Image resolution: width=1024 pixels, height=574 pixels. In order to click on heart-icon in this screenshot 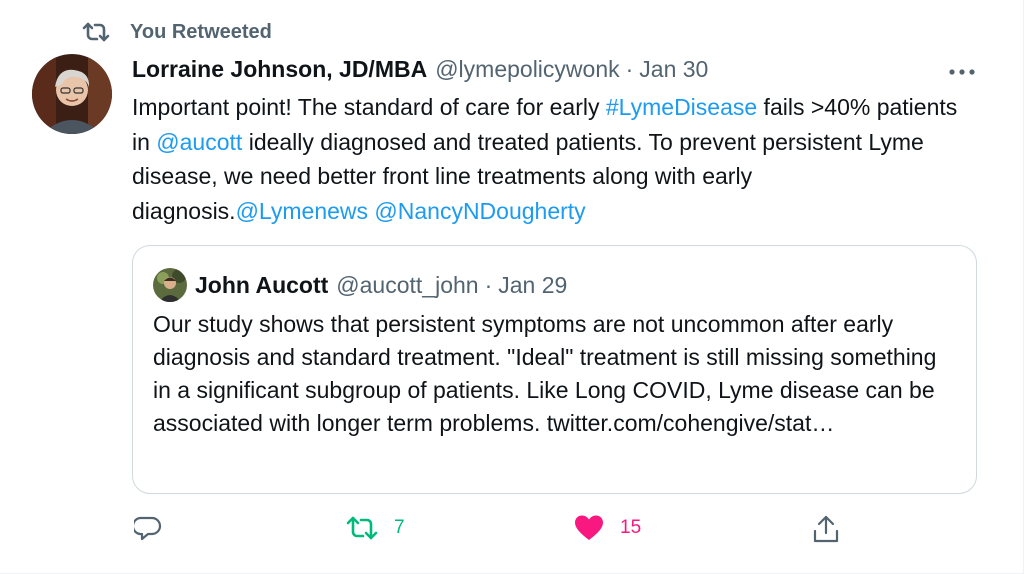, I will do `click(589, 528)`.